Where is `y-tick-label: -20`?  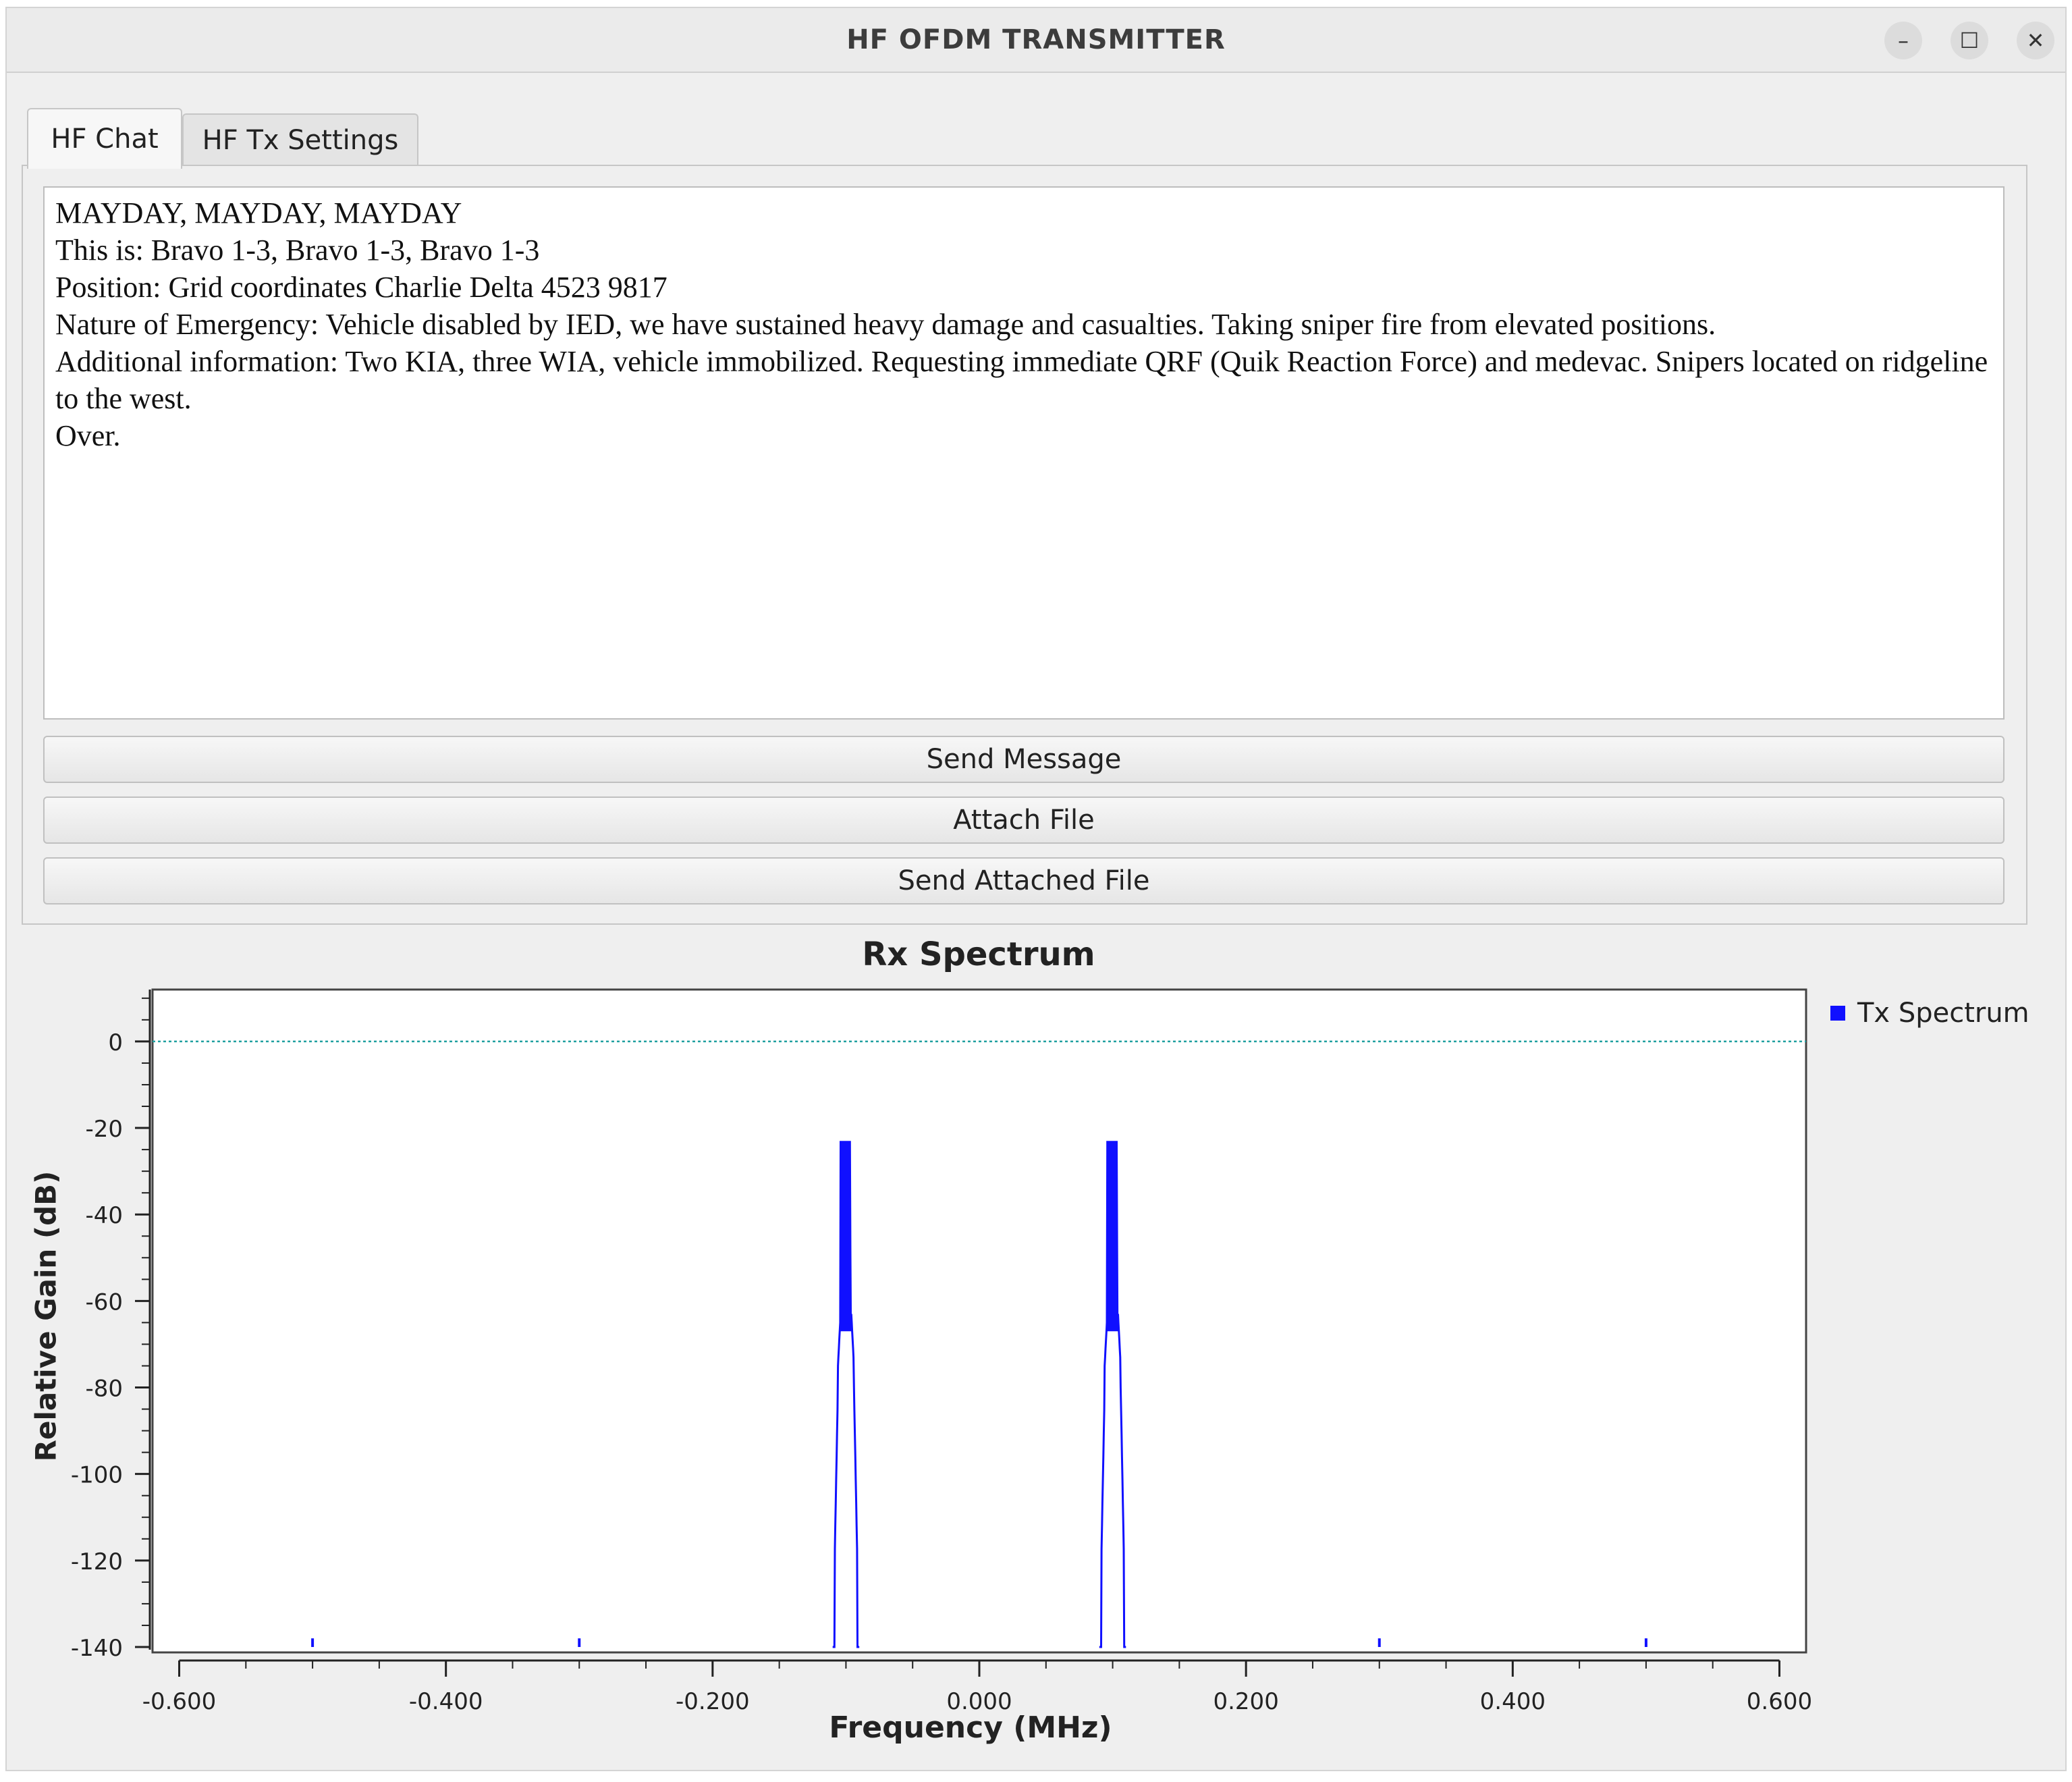 y-tick-label: -20 is located at coordinates (104, 1129).